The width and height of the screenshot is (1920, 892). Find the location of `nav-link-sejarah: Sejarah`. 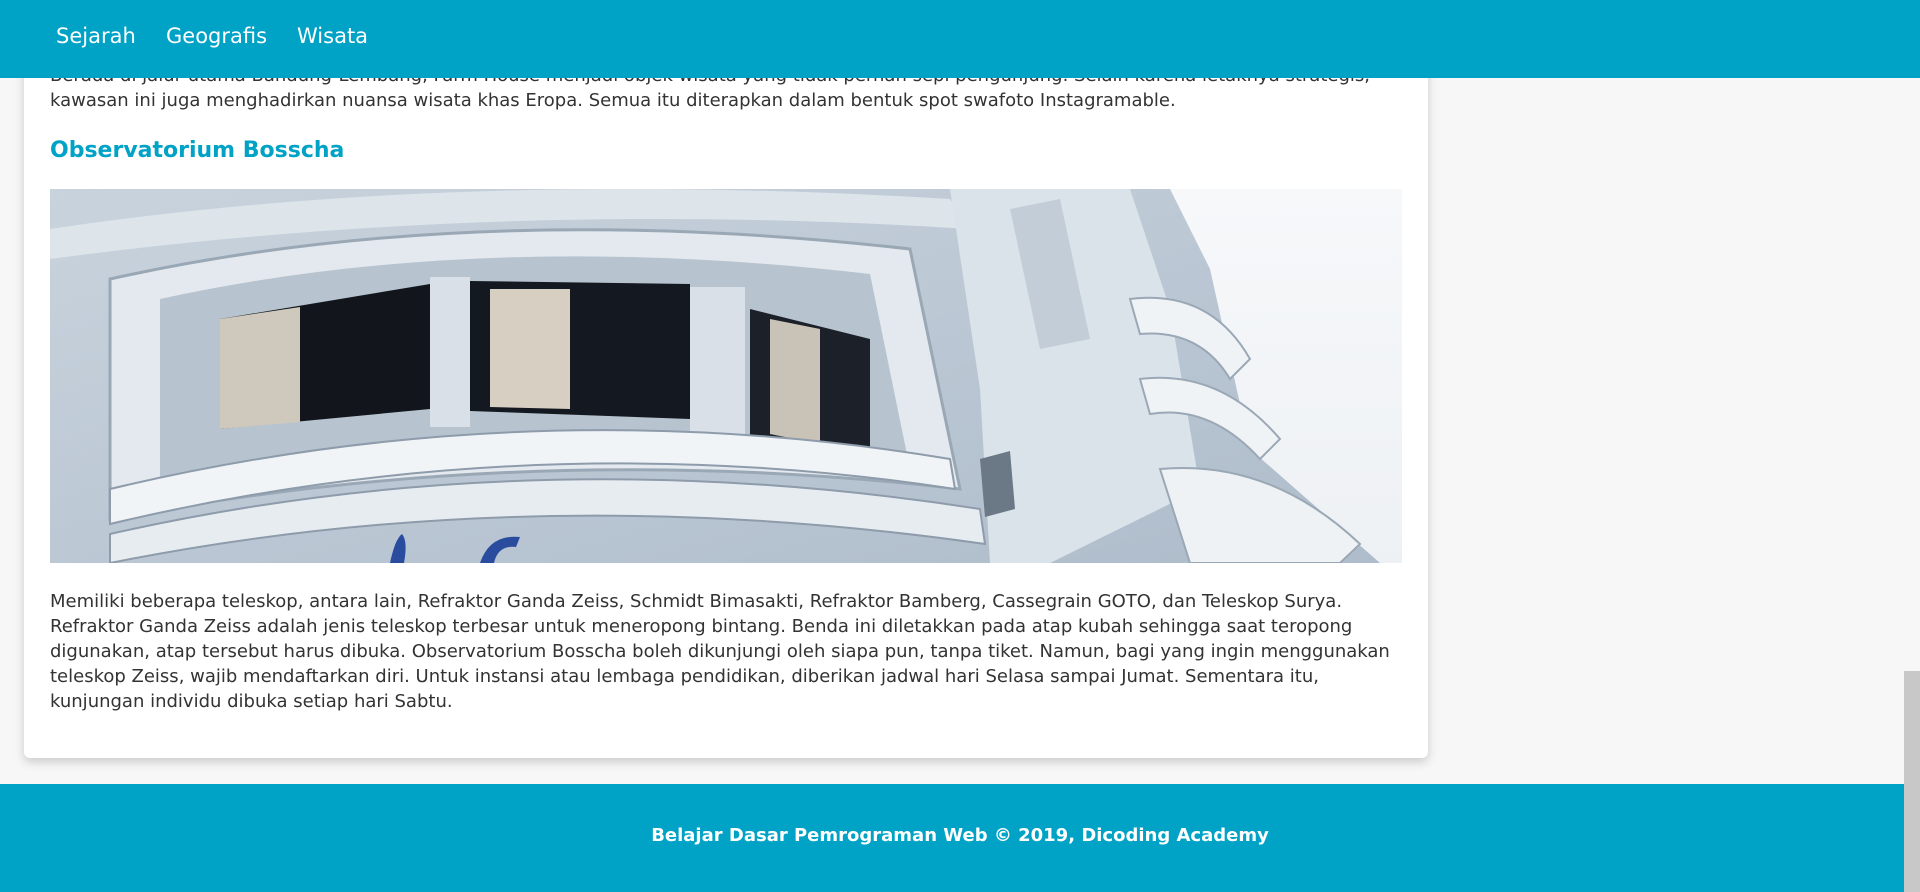

nav-link-sejarah: Sejarah is located at coordinates (96, 36).